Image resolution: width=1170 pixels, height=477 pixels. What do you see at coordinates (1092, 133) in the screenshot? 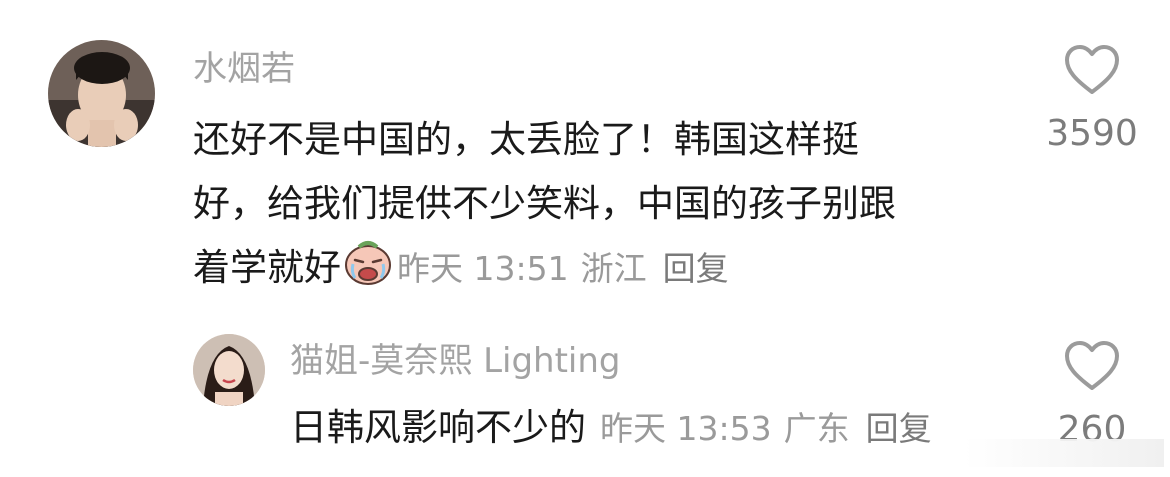
I see `like-count: 3590` at bounding box center [1092, 133].